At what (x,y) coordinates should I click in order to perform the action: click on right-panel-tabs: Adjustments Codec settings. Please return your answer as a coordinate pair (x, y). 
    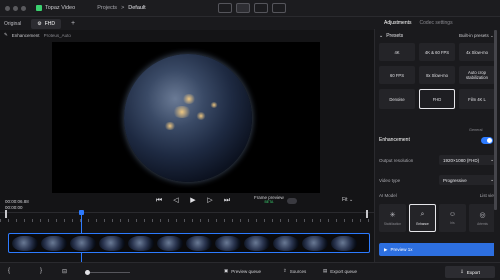
    Looking at the image, I should click on (437, 23).